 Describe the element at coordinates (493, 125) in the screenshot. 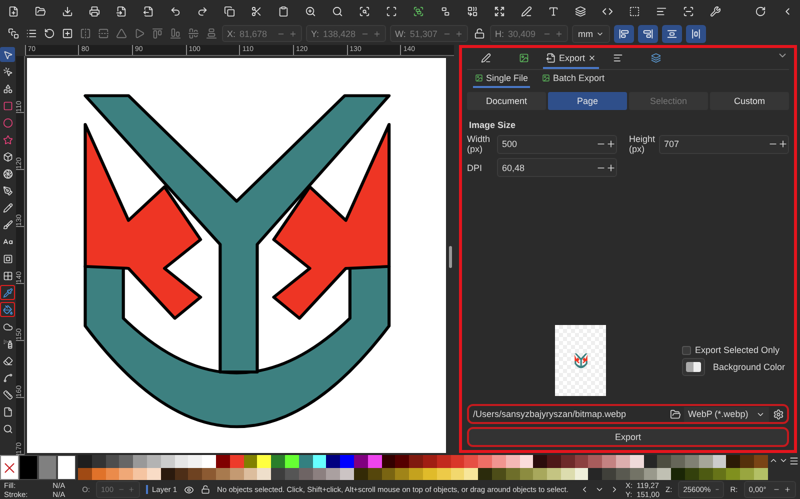

I see `section-title: Image Size` at that location.